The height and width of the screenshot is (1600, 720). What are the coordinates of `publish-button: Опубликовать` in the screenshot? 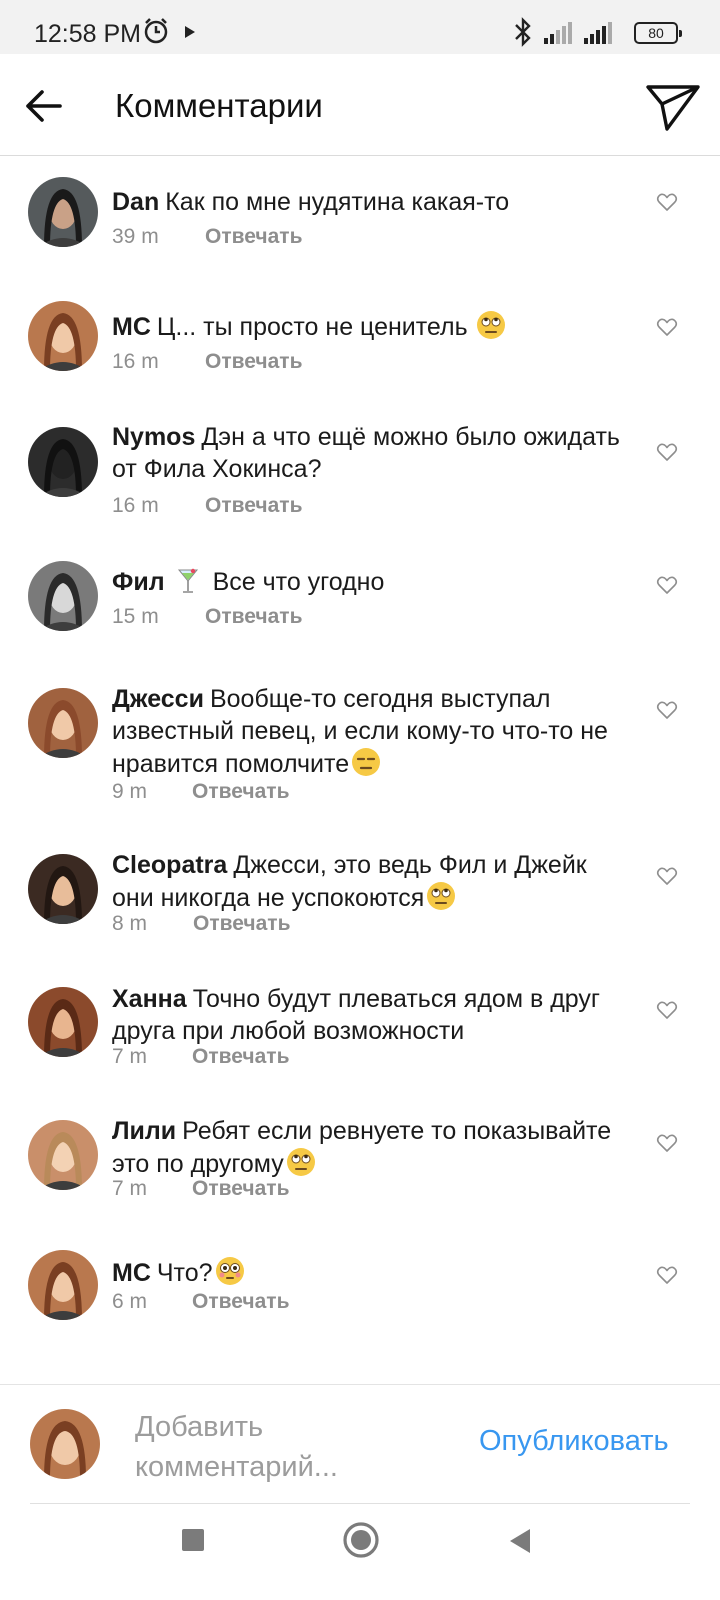 It's located at (574, 1441).